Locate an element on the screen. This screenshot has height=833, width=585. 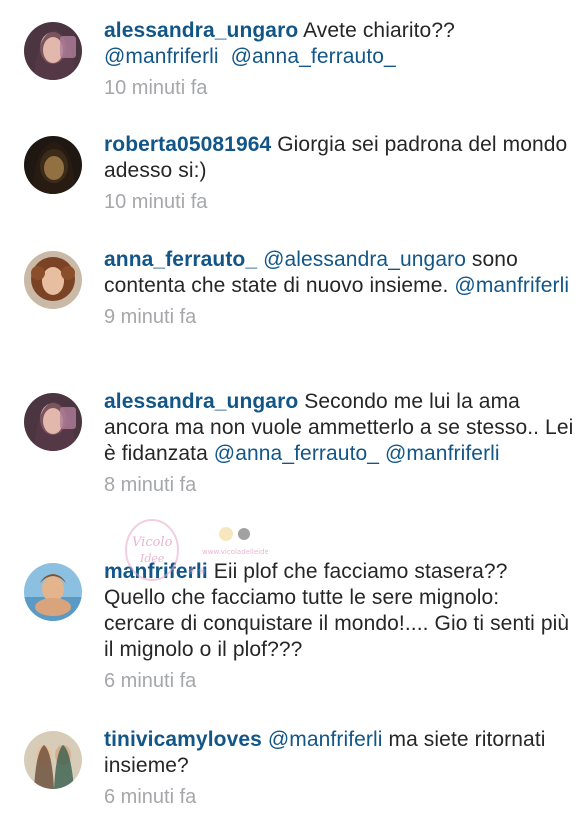
comment-message: Avete chiarito?? is located at coordinates (379, 30).